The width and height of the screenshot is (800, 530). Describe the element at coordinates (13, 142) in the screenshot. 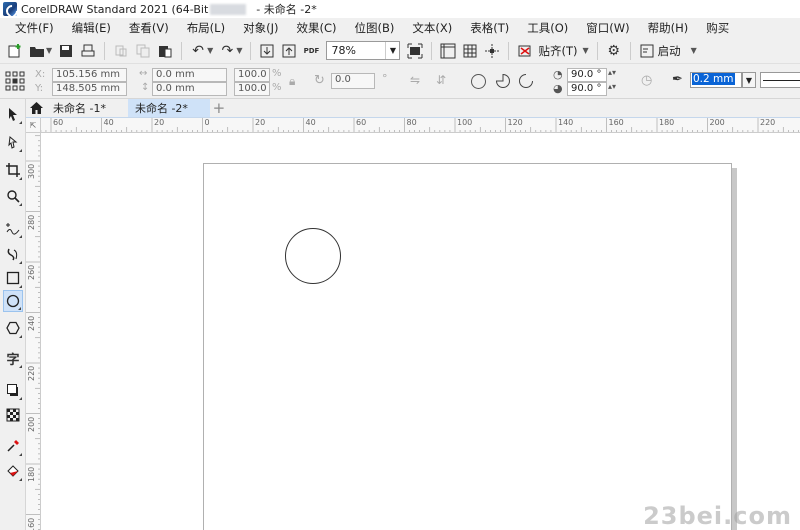

I see `shape-tool-icon` at that location.